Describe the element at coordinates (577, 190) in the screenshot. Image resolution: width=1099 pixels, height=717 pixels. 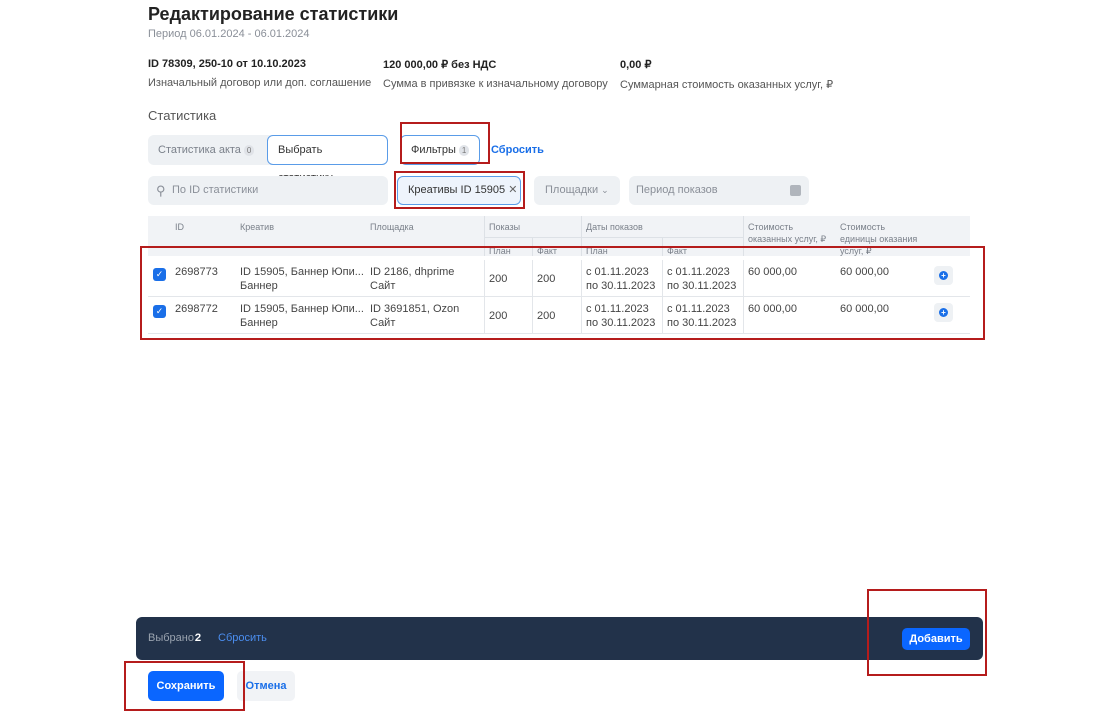
I see `platforms-dropdown: Площадки ⌄` at that location.